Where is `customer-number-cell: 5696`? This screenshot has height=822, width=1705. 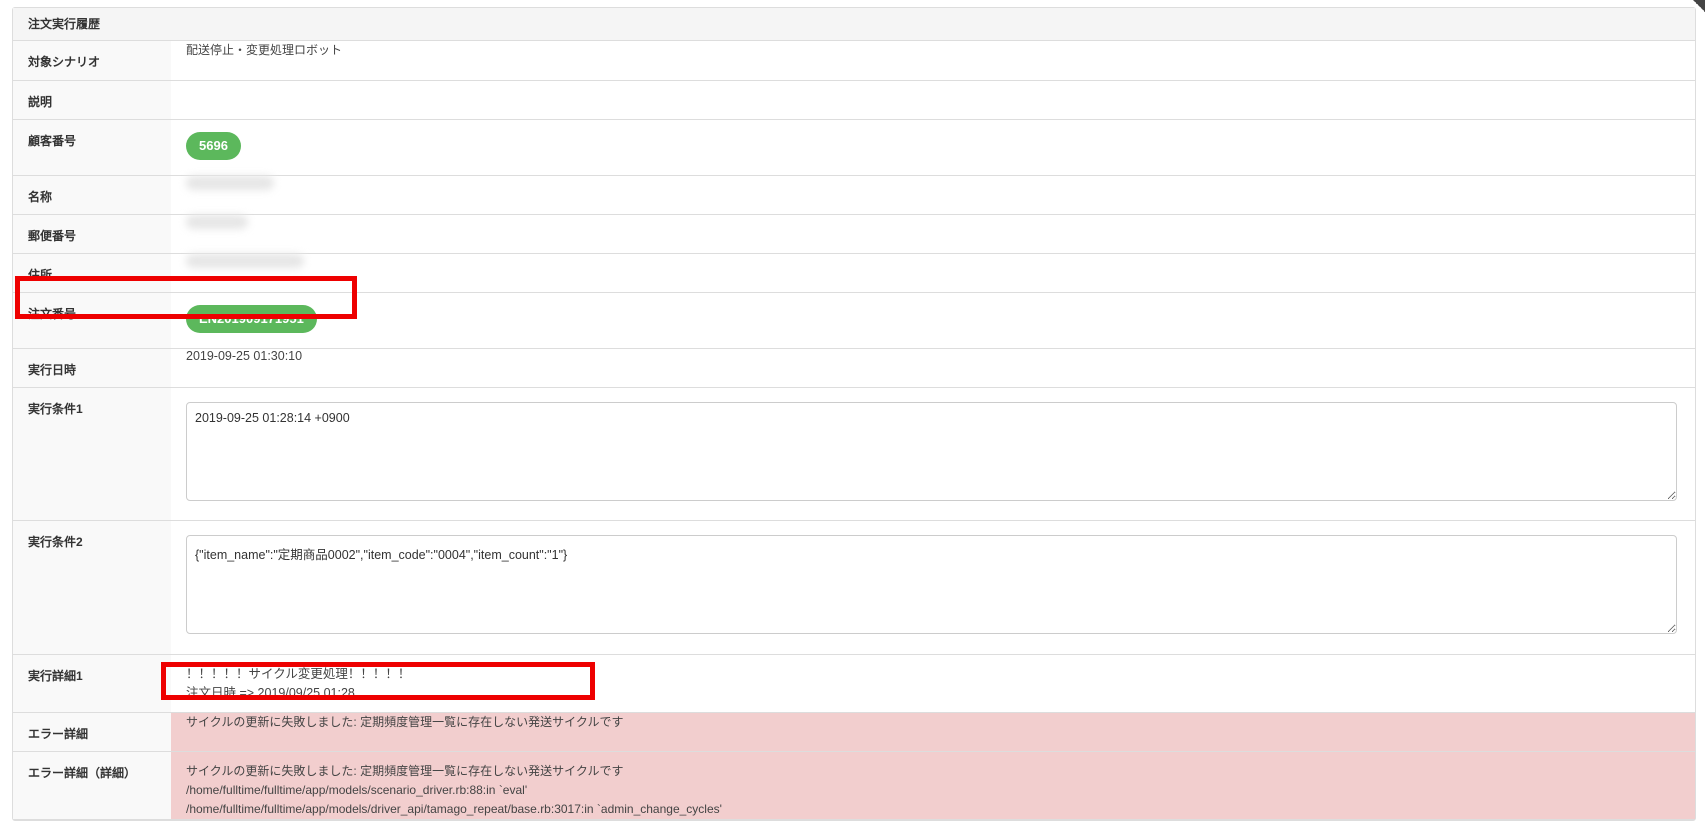
customer-number-cell: 5696 is located at coordinates (933, 147).